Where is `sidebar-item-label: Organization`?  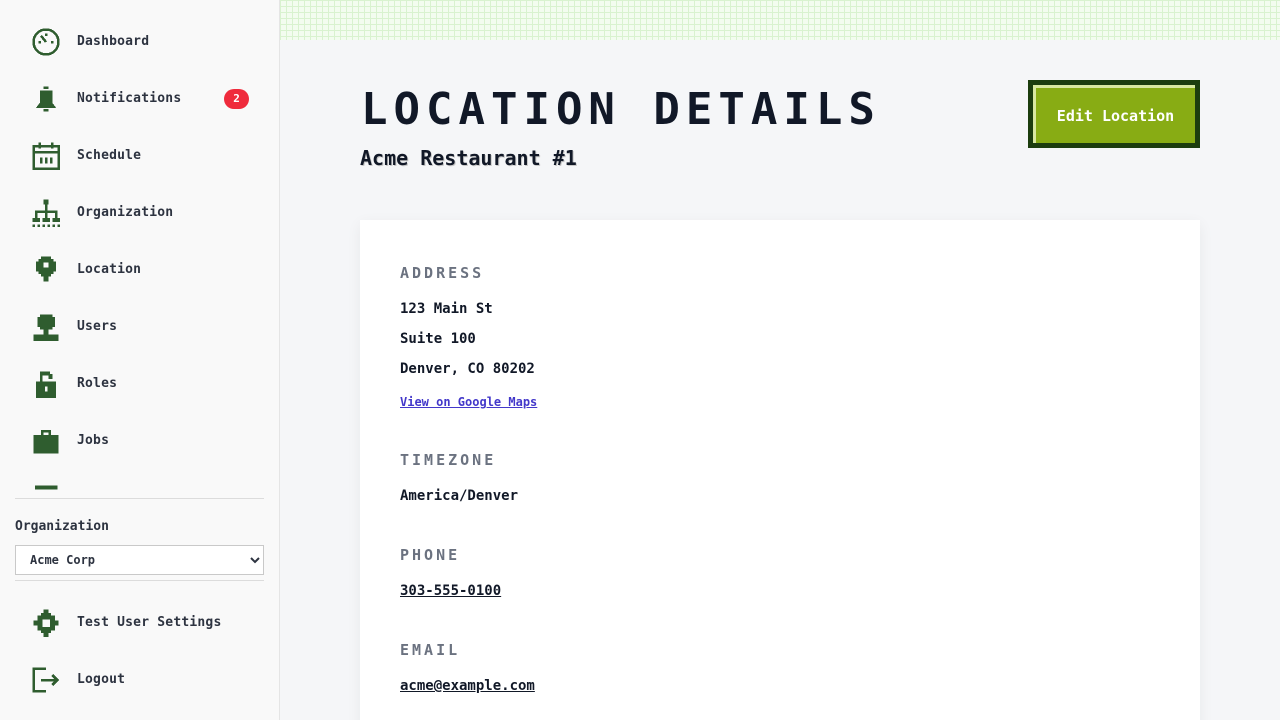
sidebar-item-label: Organization is located at coordinates (125, 212).